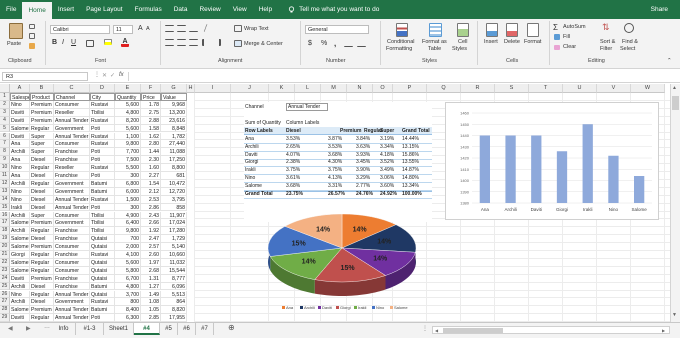 Image resolution: width=680 pixels, height=338 pixels. I want to click on sheet-tab: #4, so click(147, 329).